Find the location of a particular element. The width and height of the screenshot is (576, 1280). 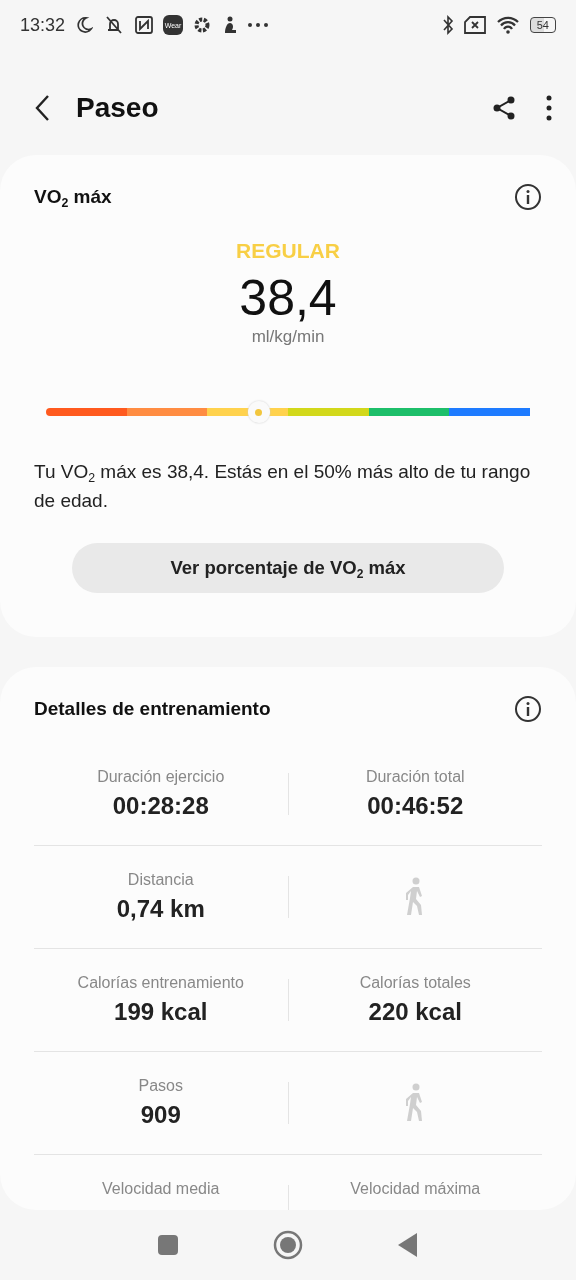

metric-value: 00:46:52 is located at coordinates (415, 806).